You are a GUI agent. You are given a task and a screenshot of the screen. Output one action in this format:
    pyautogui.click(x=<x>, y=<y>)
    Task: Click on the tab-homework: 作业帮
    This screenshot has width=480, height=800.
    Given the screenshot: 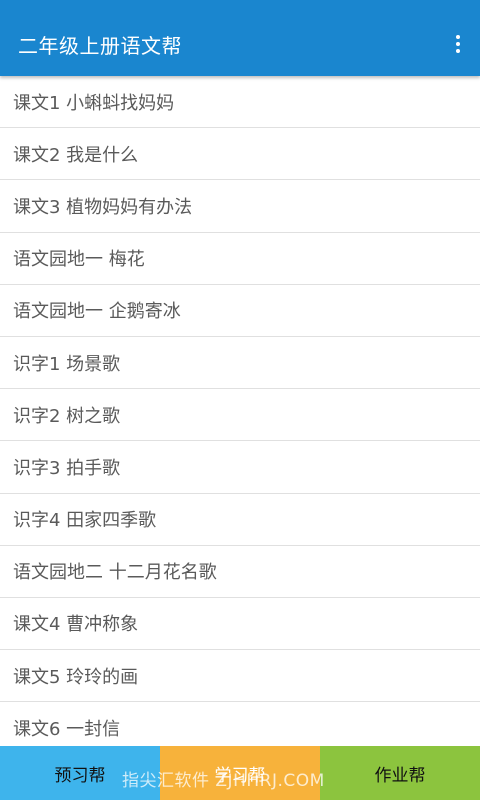 What is the action you would take?
    pyautogui.click(x=400, y=773)
    